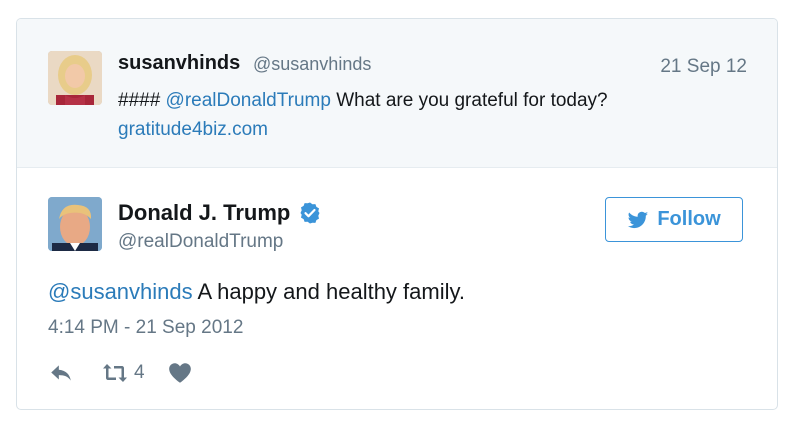  What do you see at coordinates (75, 78) in the screenshot?
I see `parent-avatar` at bounding box center [75, 78].